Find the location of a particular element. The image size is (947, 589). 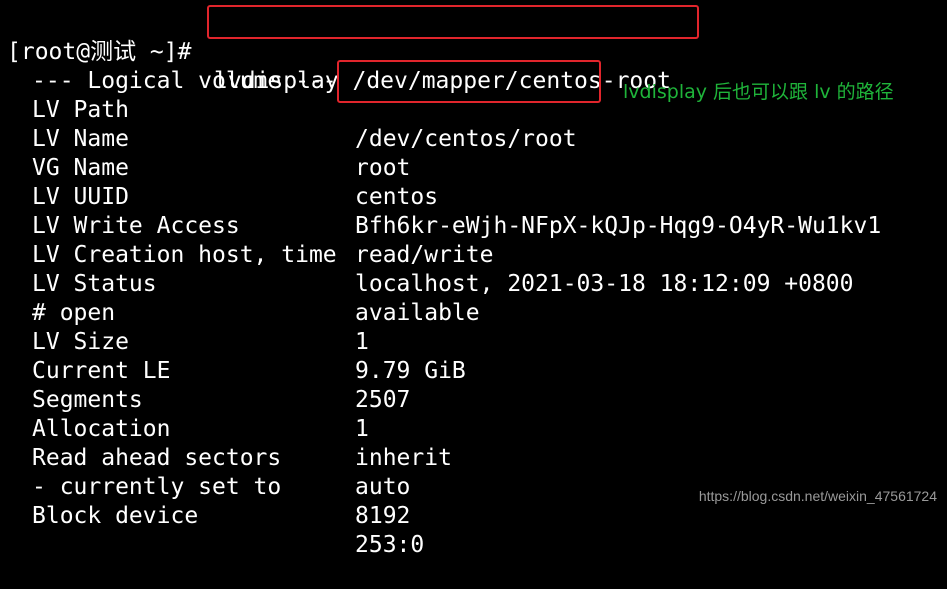

row-value: 253:0 is located at coordinates (390, 545).